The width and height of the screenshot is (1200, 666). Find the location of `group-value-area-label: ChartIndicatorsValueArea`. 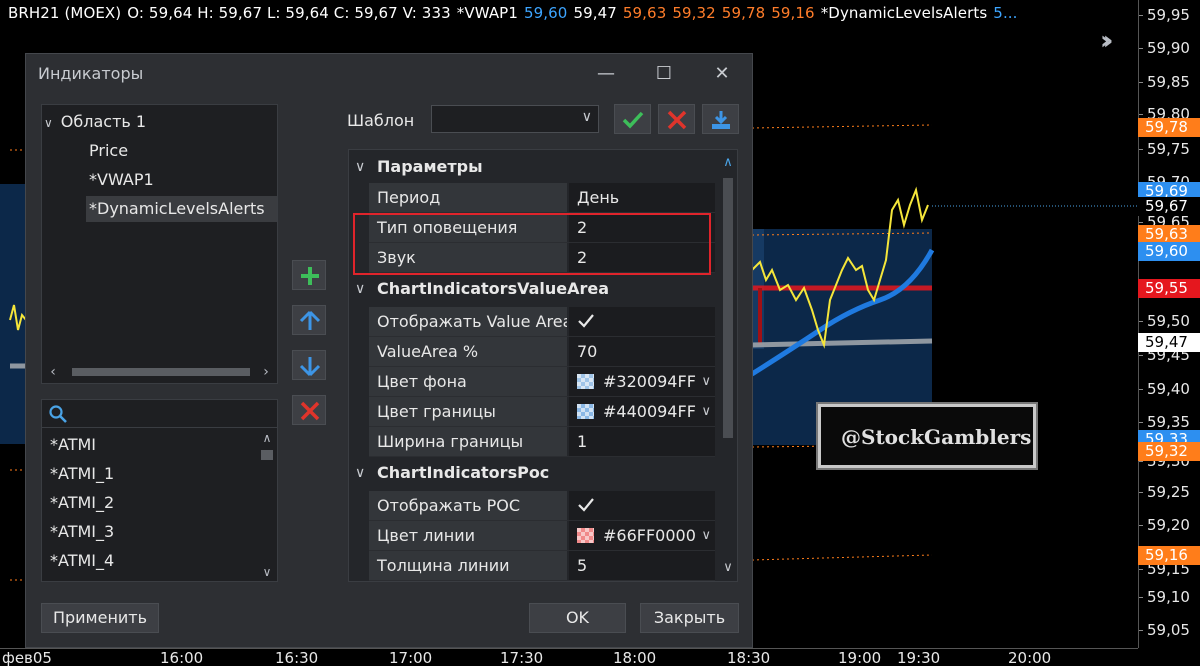

group-value-area-label: ChartIndicatorsValueArea is located at coordinates (493, 288).